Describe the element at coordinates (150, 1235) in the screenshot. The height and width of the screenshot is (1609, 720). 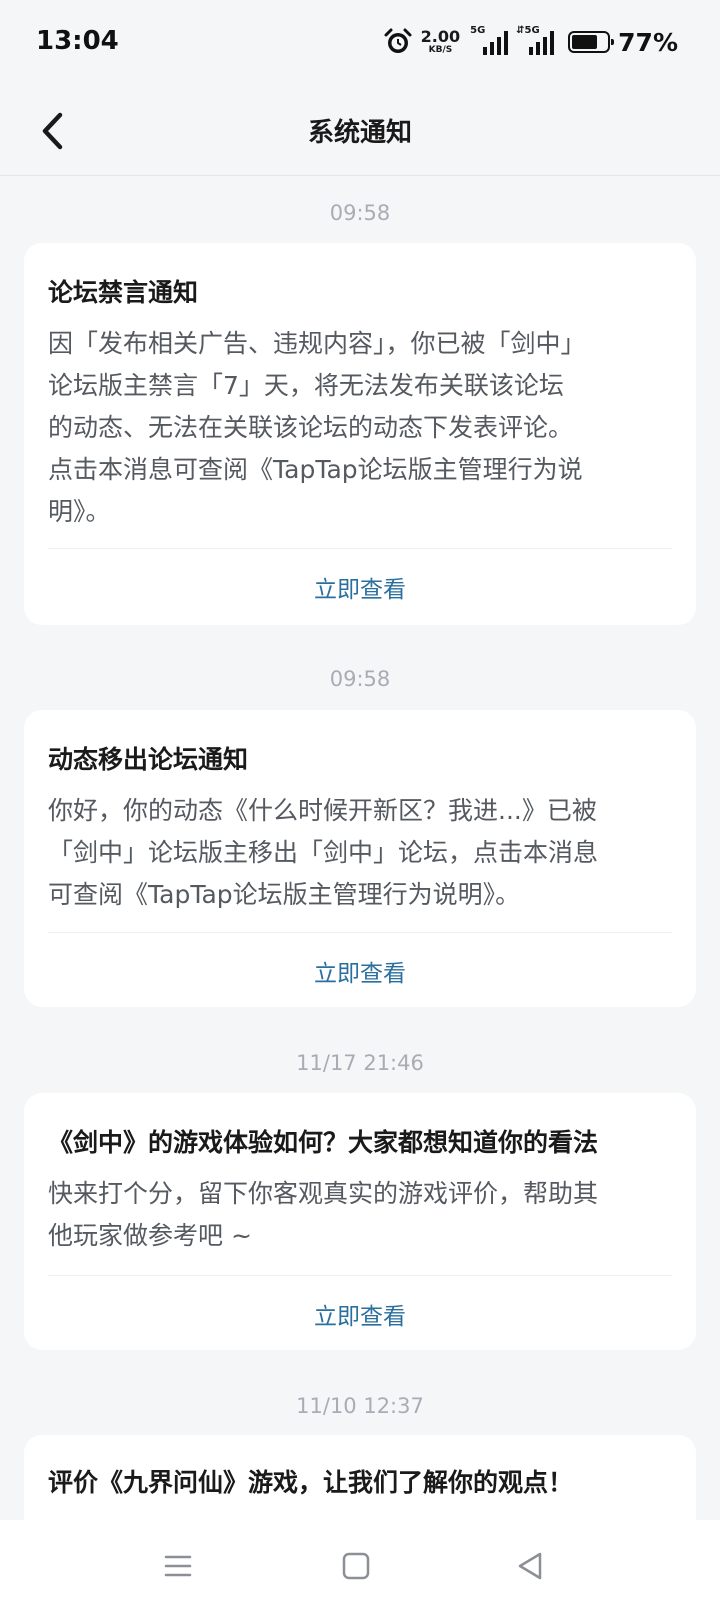
I see `card-body-line: 他玩家做参考吧 ~` at that location.